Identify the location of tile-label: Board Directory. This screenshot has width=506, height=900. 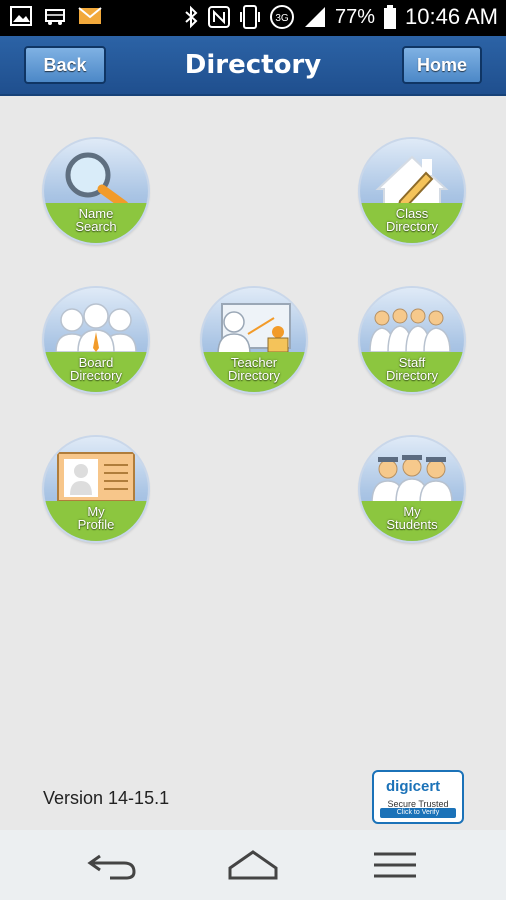
(95, 369).